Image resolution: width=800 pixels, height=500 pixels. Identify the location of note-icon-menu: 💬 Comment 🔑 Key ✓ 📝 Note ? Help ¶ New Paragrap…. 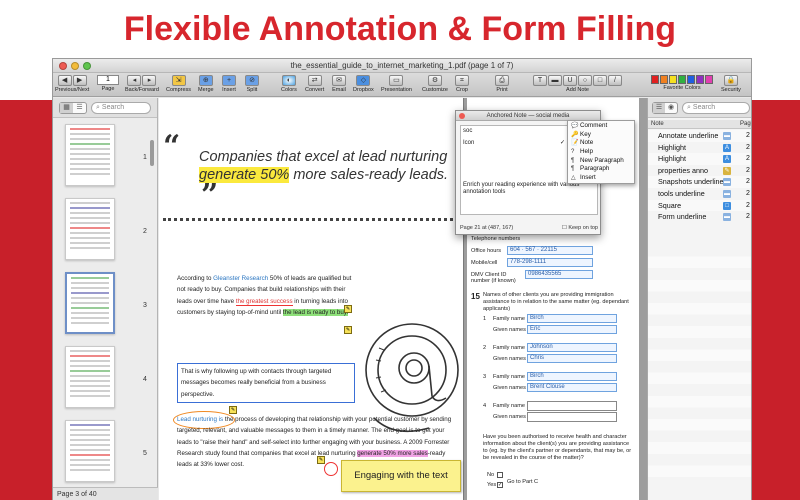
(597, 152).